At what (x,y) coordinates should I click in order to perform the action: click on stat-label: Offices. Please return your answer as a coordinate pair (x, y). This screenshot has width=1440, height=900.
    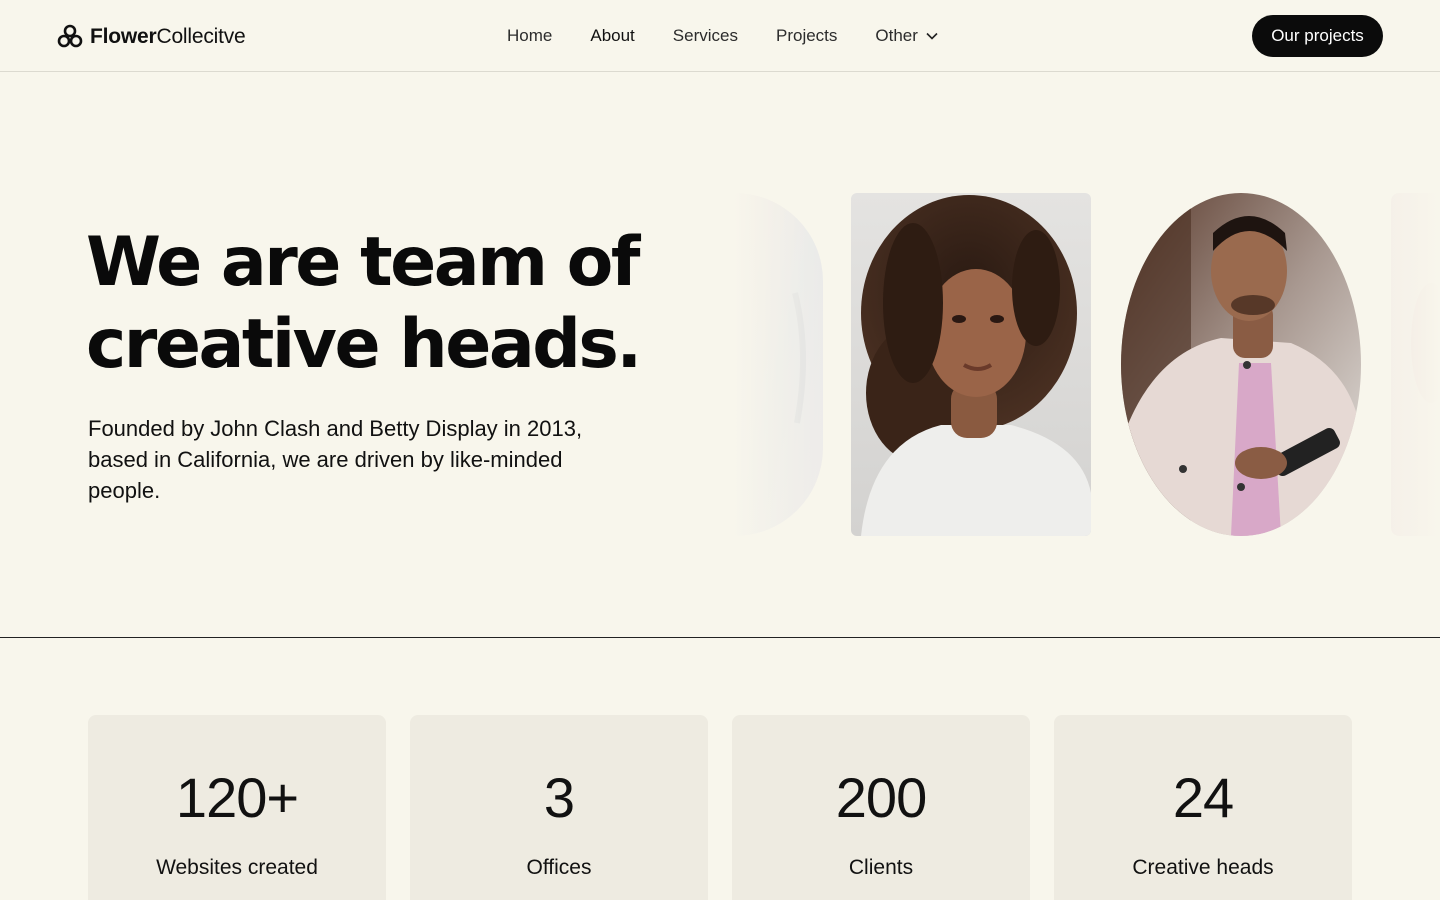
    Looking at the image, I should click on (559, 867).